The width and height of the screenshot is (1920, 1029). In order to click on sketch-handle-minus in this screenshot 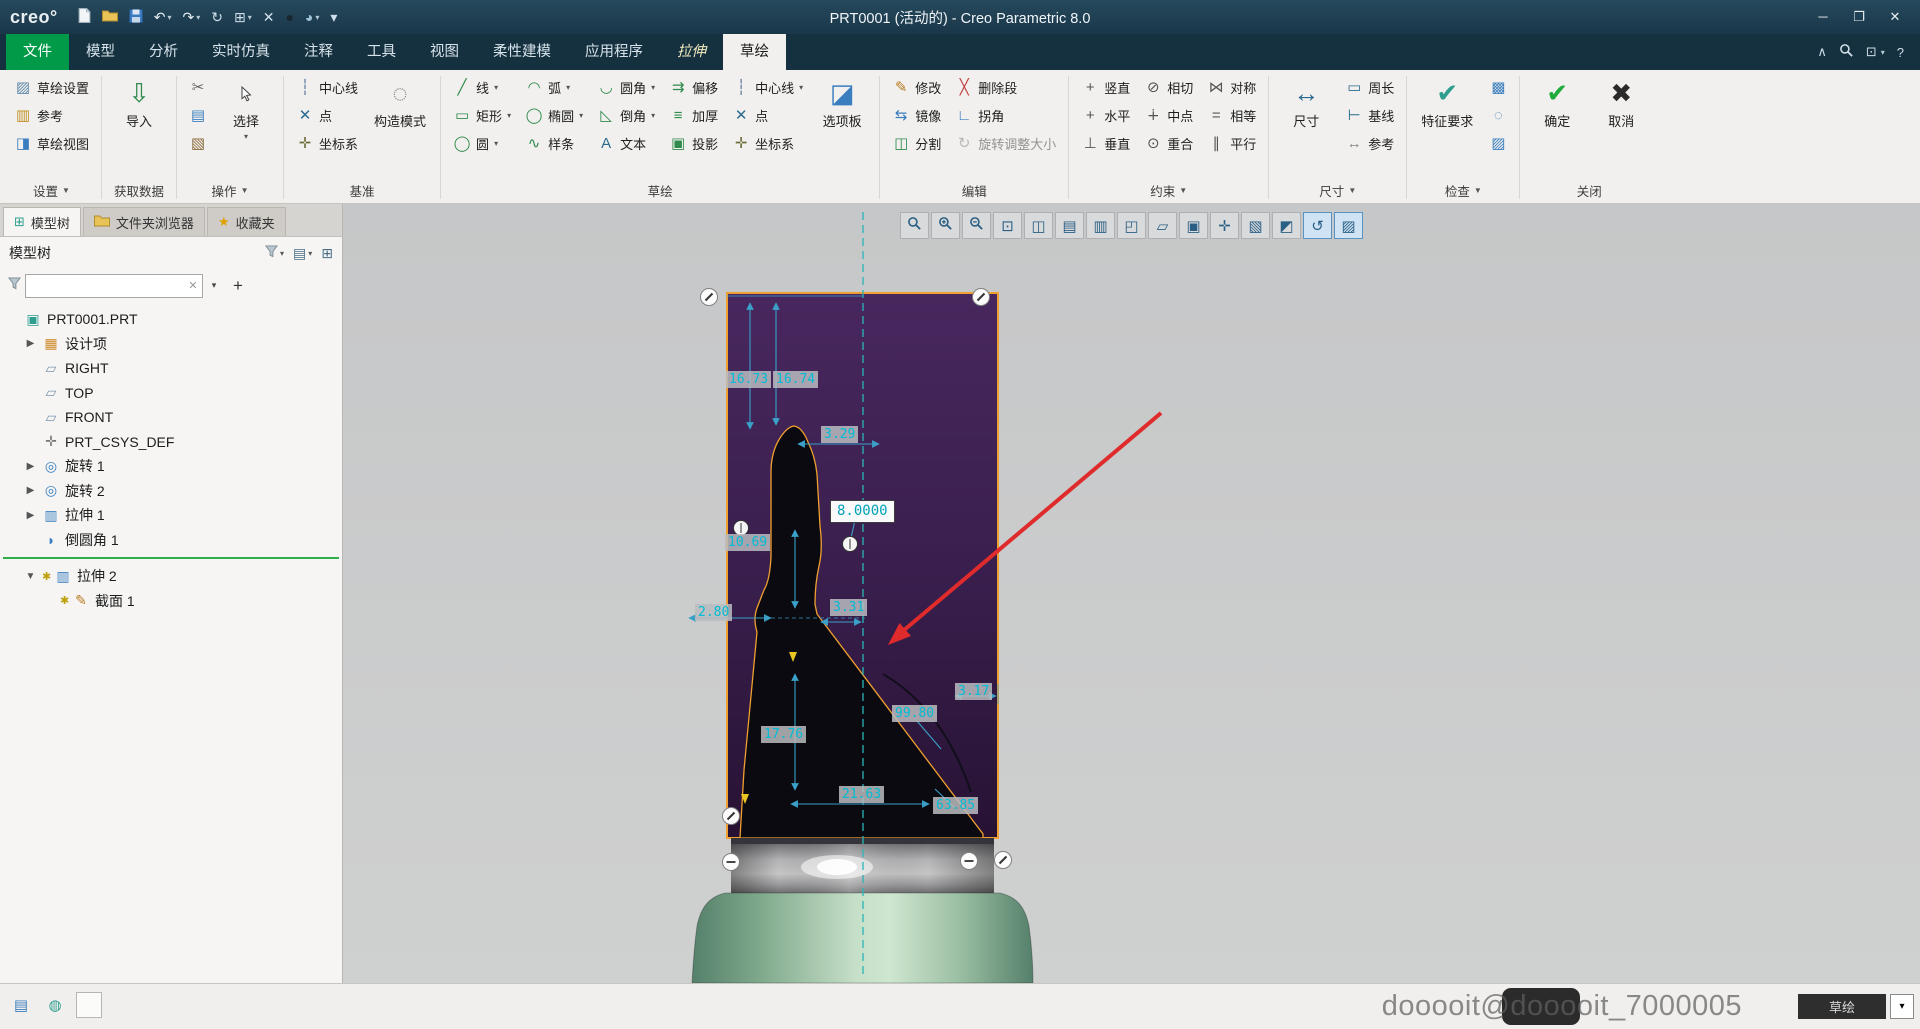, I will do `click(731, 862)`.